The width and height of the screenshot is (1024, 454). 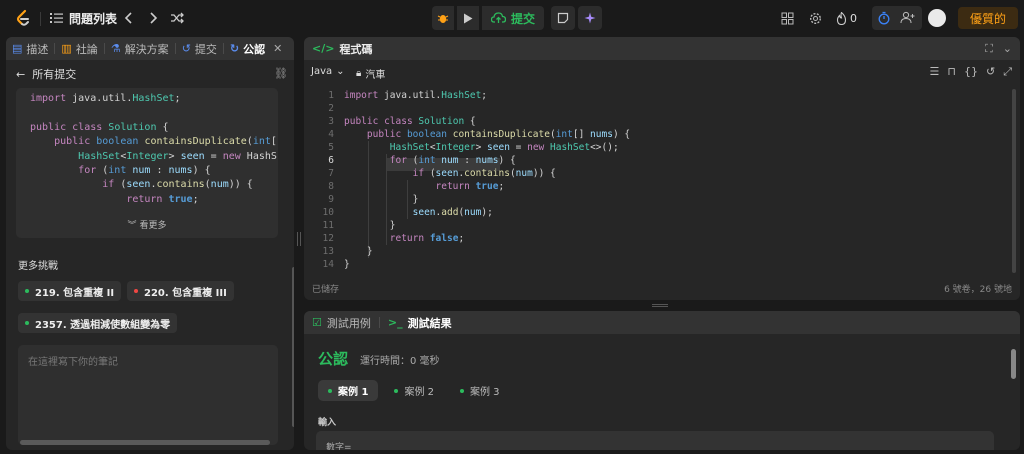 I want to click on line-text: import java.util.HashSet;, so click(x=416, y=95).